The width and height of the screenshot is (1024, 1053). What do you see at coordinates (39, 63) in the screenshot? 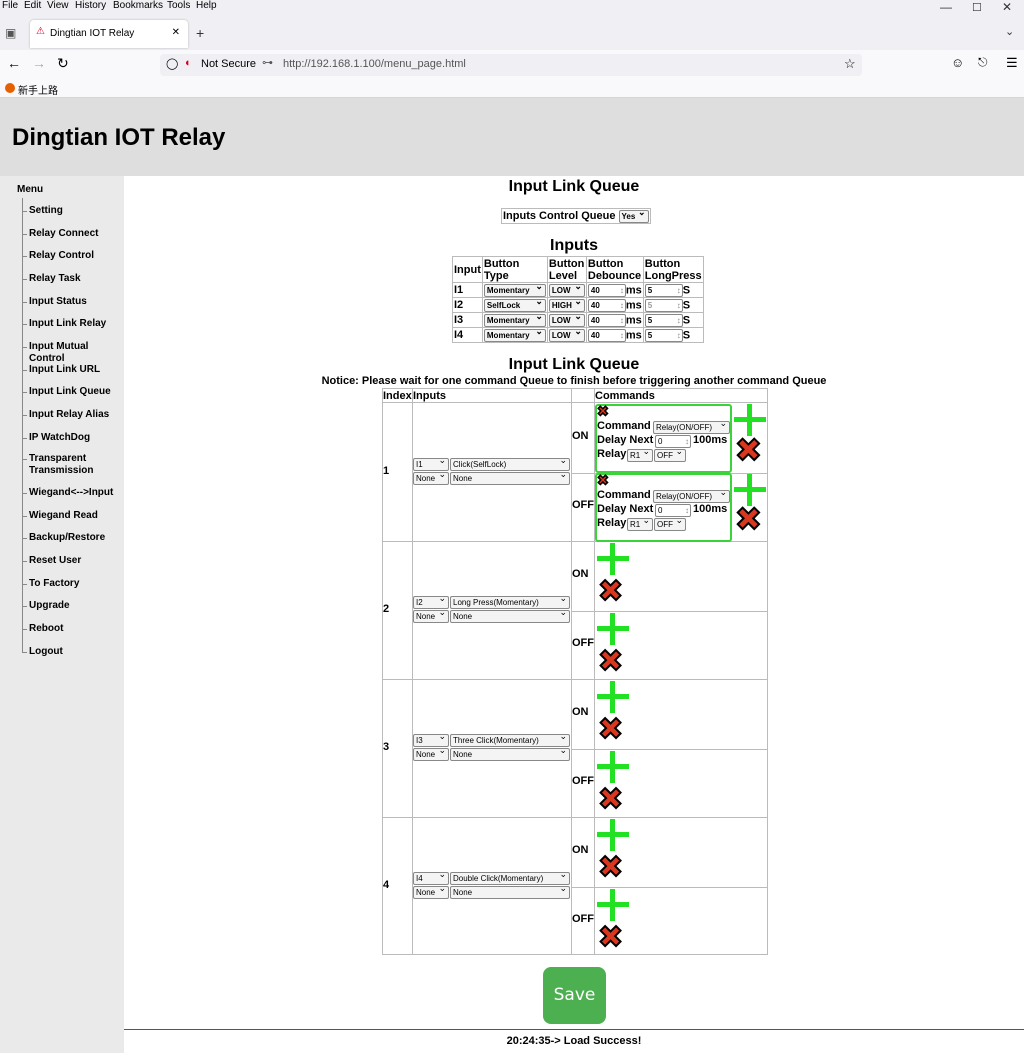
I see `forward-icon: →` at bounding box center [39, 63].